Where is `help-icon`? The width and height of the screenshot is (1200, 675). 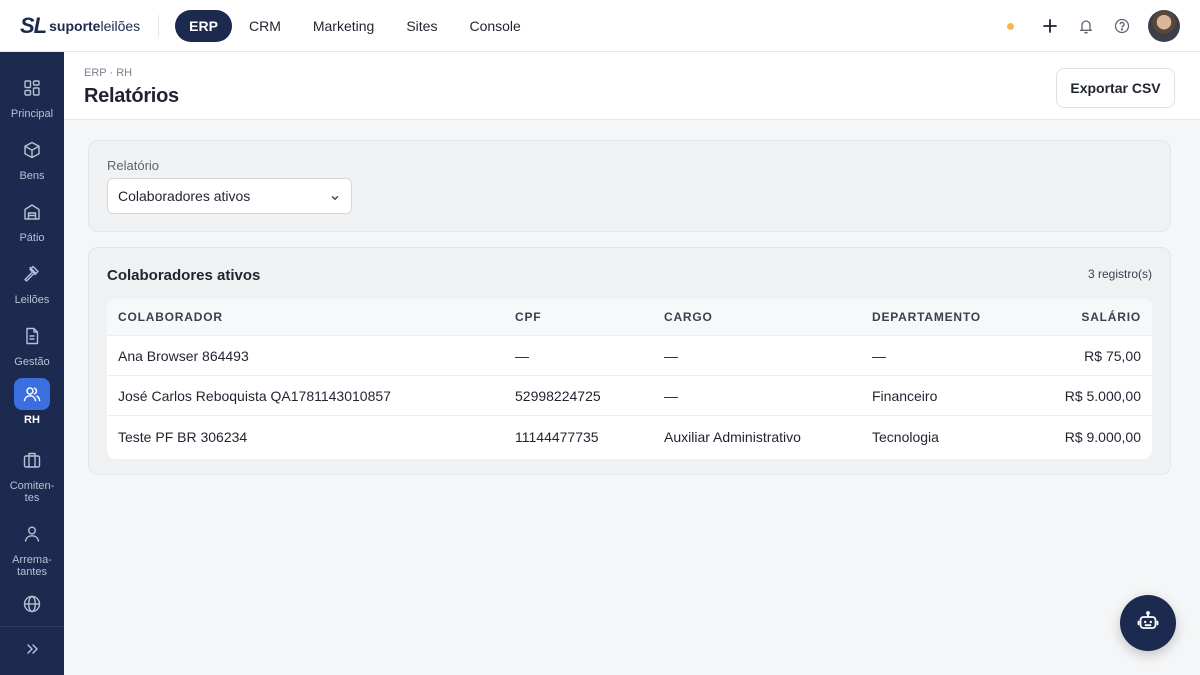
help-icon is located at coordinates (1122, 26).